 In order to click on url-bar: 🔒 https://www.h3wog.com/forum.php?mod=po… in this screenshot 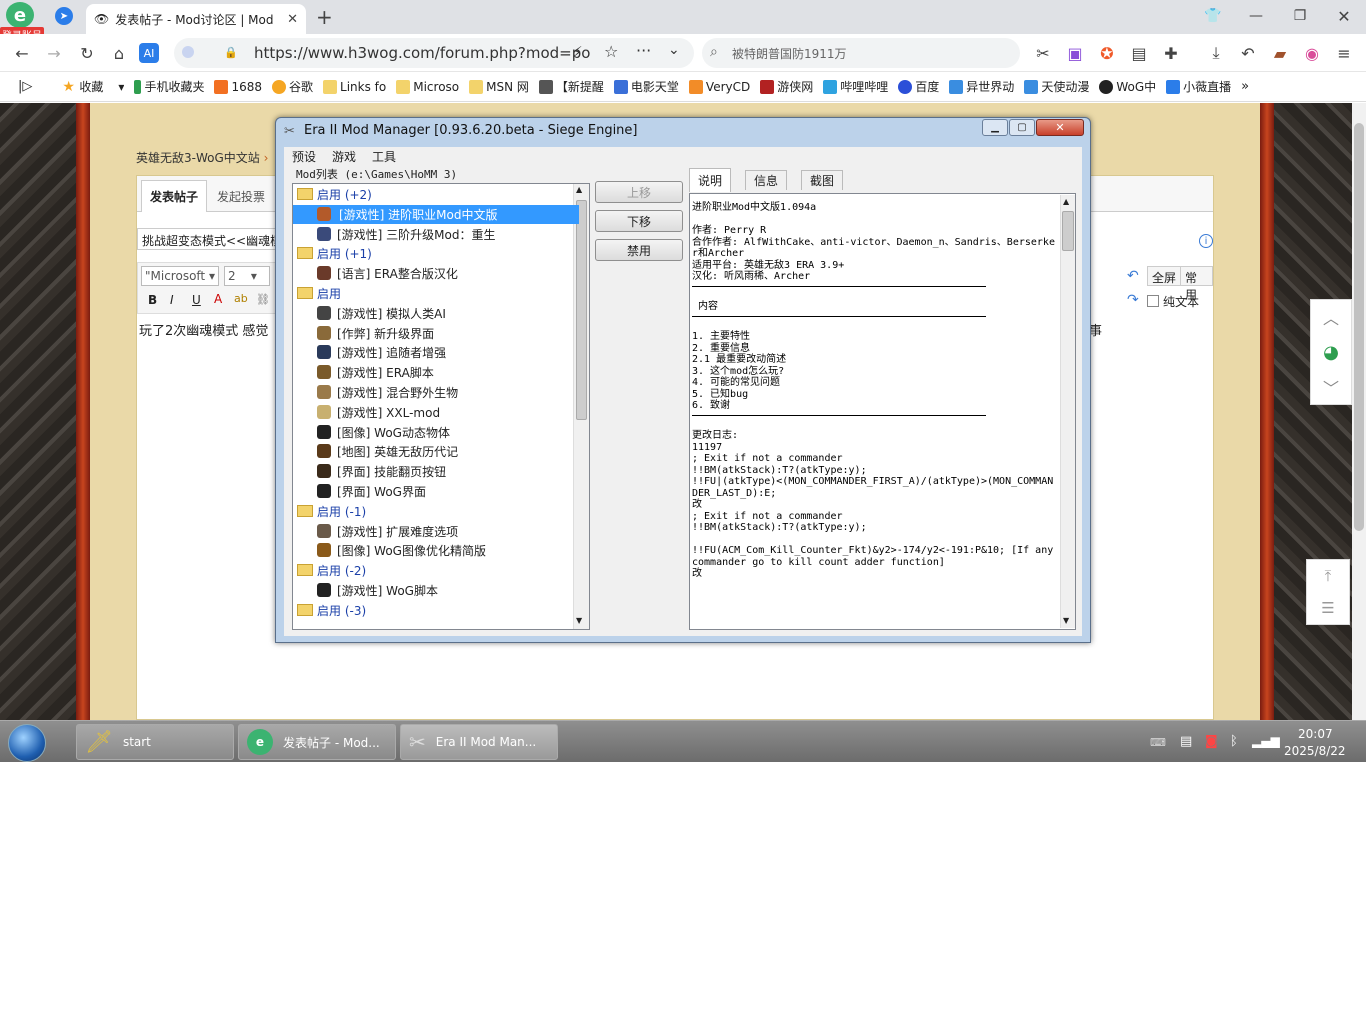, I will do `click(434, 53)`.